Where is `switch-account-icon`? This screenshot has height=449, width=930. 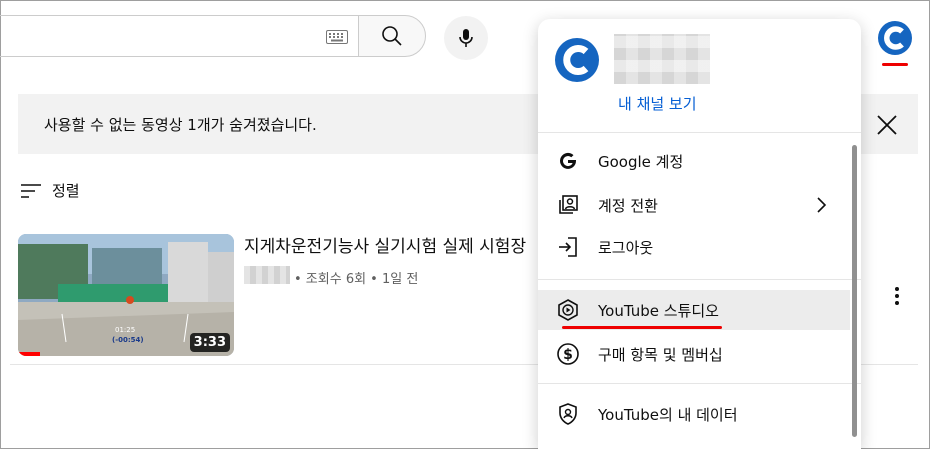
switch-account-icon is located at coordinates (568, 204).